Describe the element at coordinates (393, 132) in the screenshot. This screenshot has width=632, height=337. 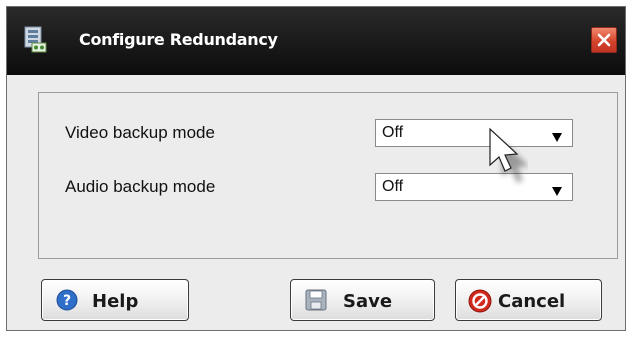
I see `video-backup-value: Off` at that location.